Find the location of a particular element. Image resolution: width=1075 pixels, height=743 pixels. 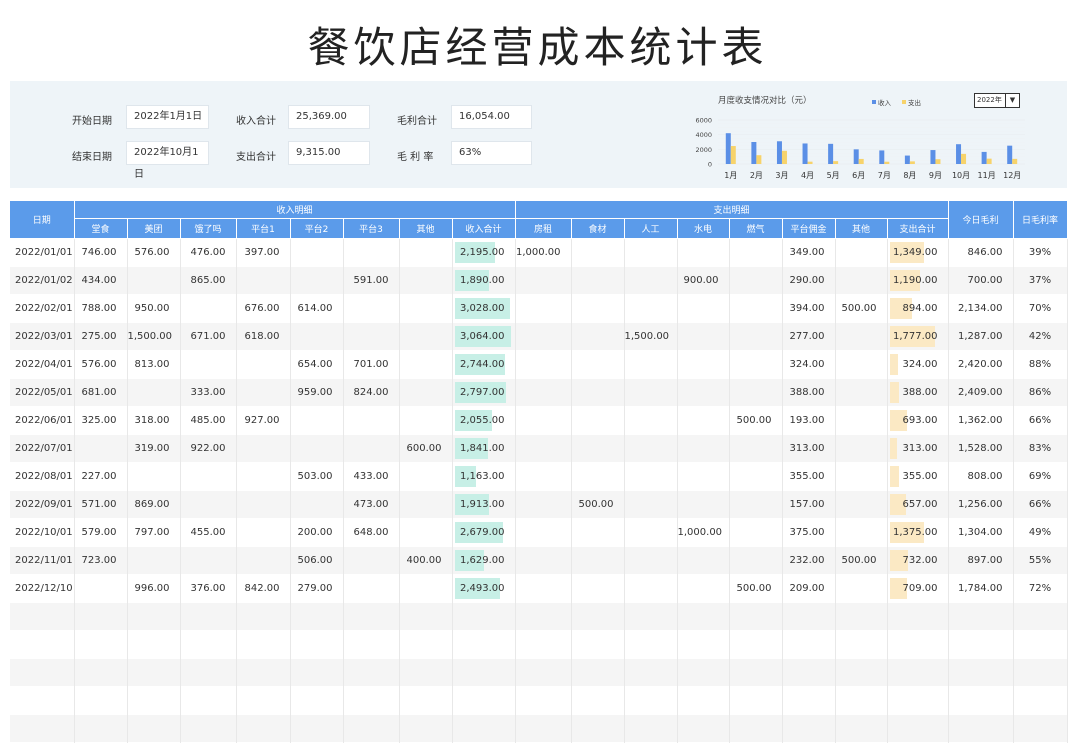

x-tick-label: 10月 is located at coordinates (961, 175).